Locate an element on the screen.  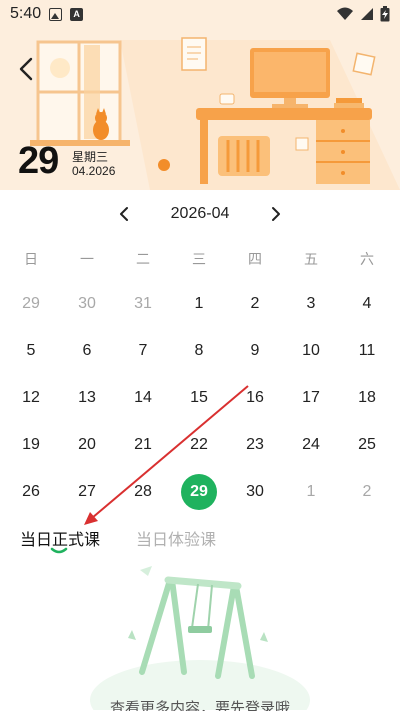
calendar-day: 28 is located at coordinates (143, 491).